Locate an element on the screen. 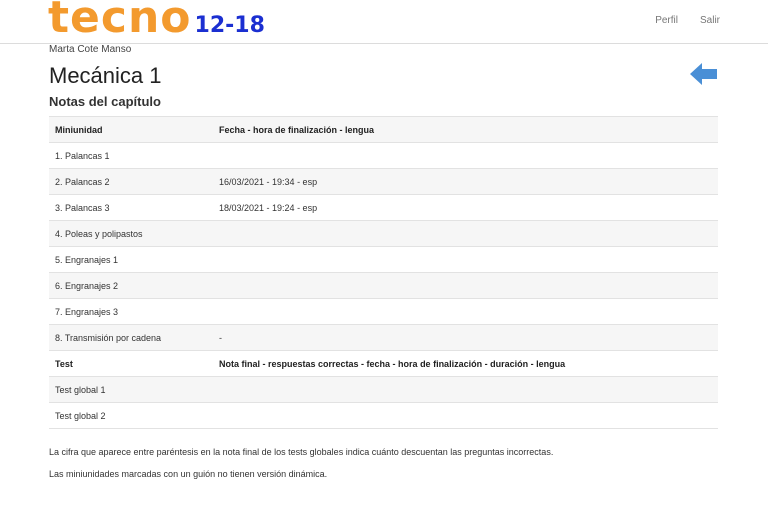  table-row: 5. Engranajes 1 is located at coordinates (383, 259).